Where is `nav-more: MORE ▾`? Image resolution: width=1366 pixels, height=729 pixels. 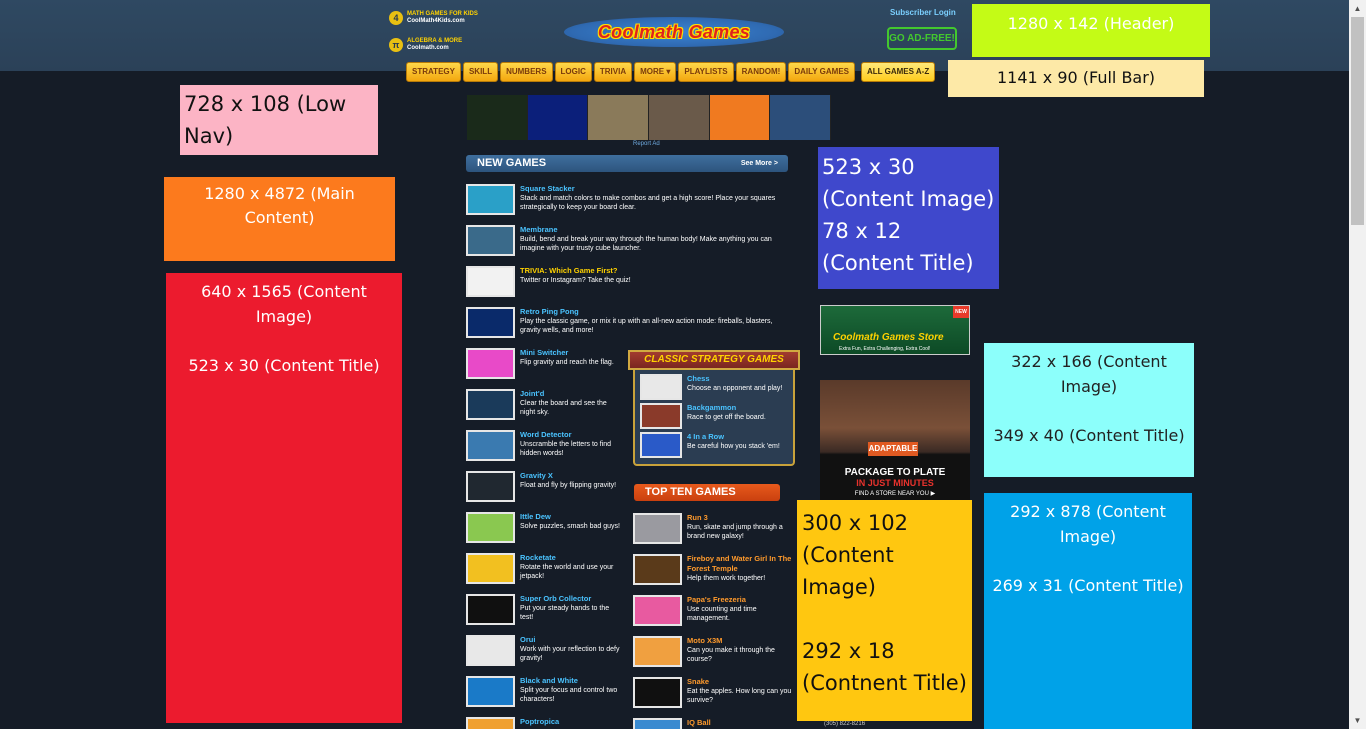 nav-more: MORE ▾ is located at coordinates (655, 72).